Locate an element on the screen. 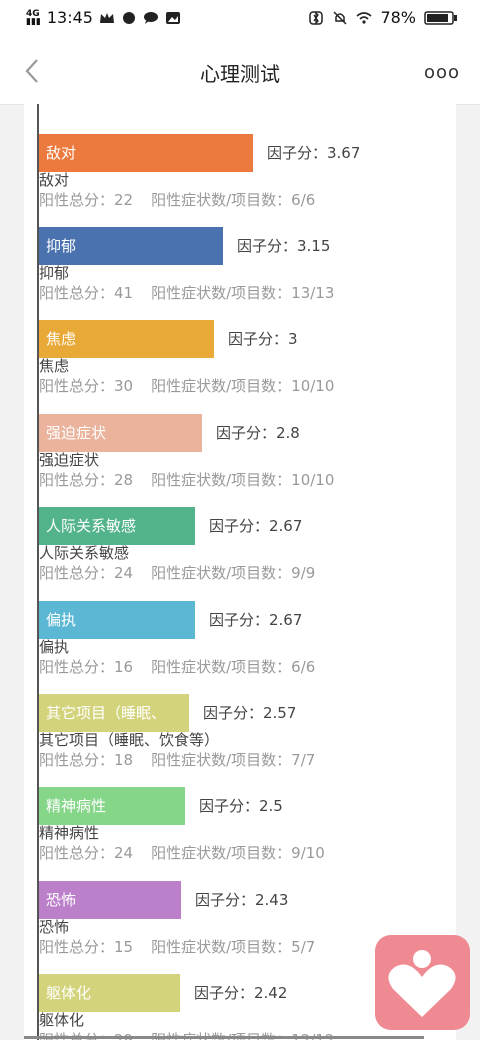 This screenshot has height=1040, width=480. factor-name: 敌对 is located at coordinates (54, 180).